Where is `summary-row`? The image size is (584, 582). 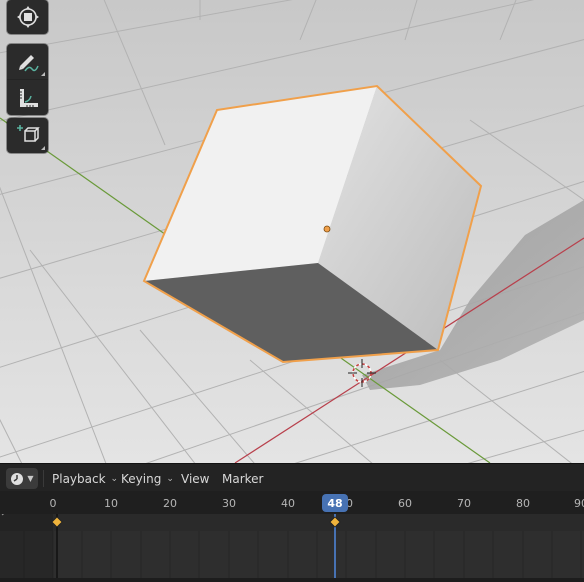
summary-row is located at coordinates (292, 522).